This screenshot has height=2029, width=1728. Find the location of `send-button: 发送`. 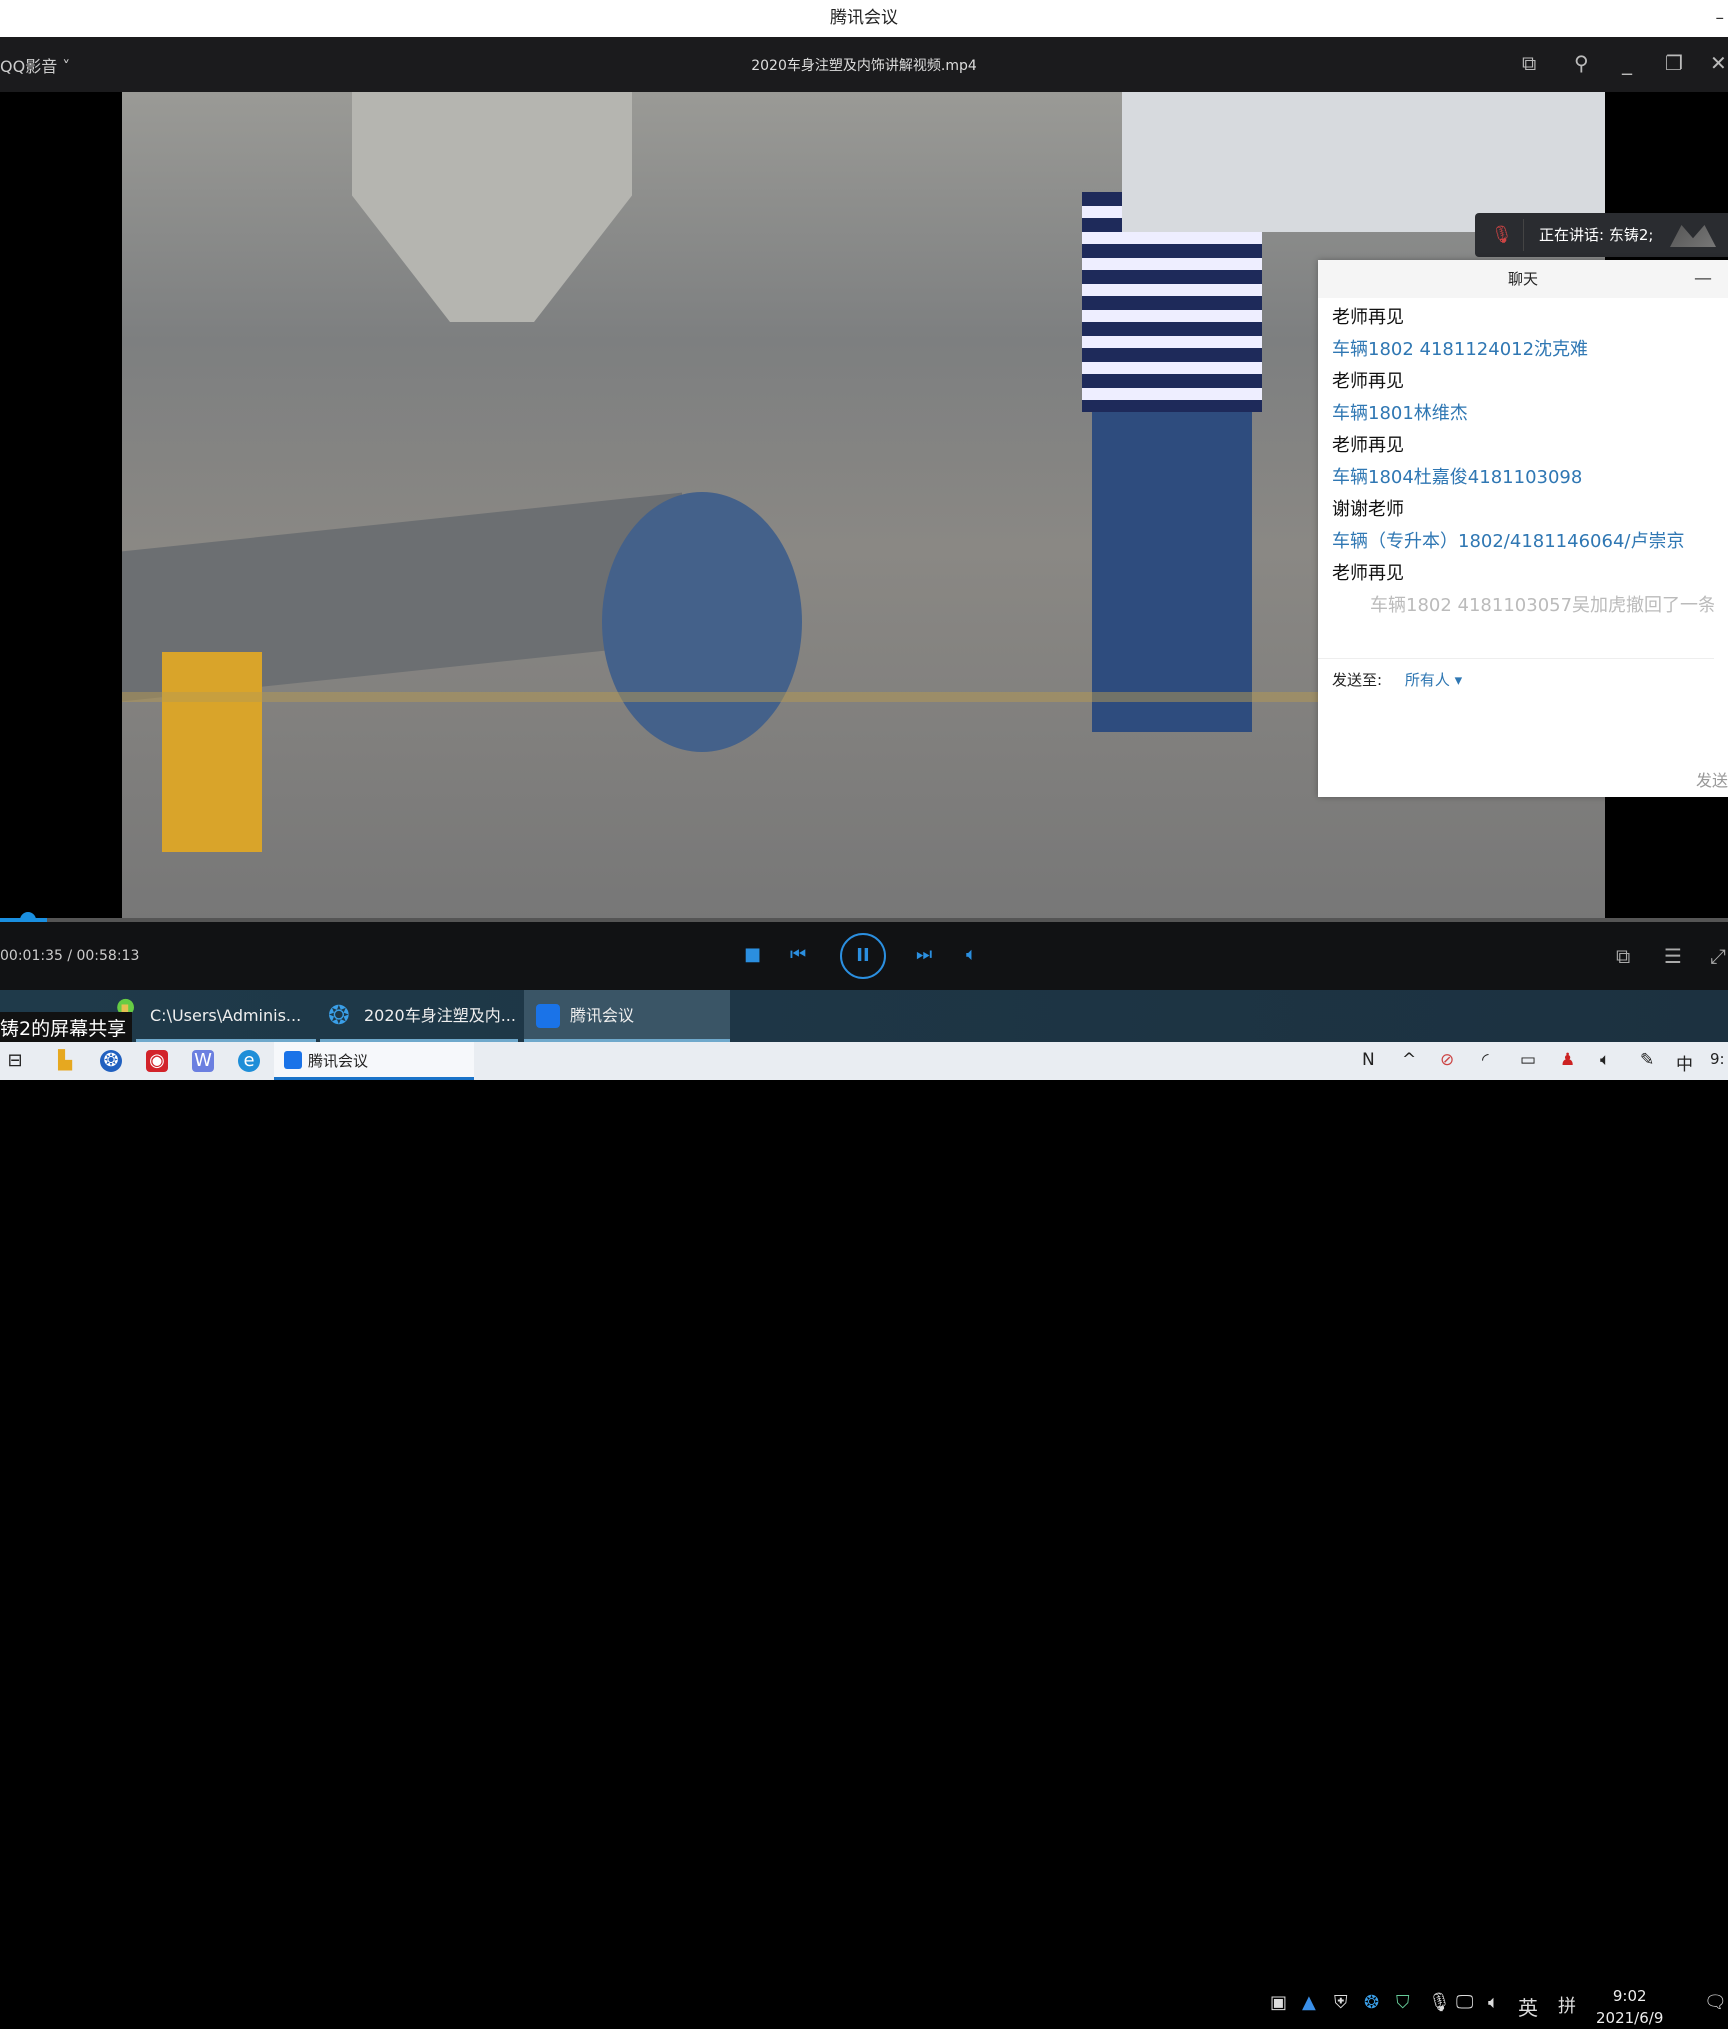

send-button: 发送 is located at coordinates (1712, 779).